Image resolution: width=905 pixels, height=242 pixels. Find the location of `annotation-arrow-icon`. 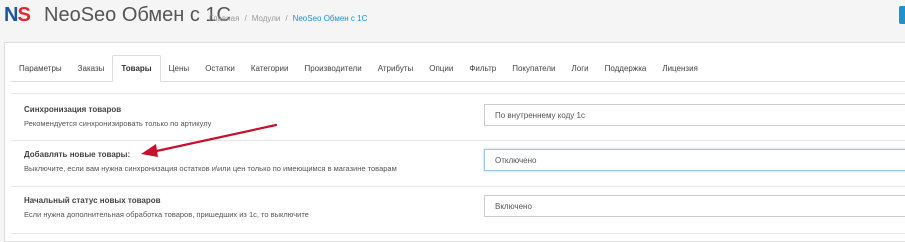

annotation-arrow-icon is located at coordinates (209, 140).